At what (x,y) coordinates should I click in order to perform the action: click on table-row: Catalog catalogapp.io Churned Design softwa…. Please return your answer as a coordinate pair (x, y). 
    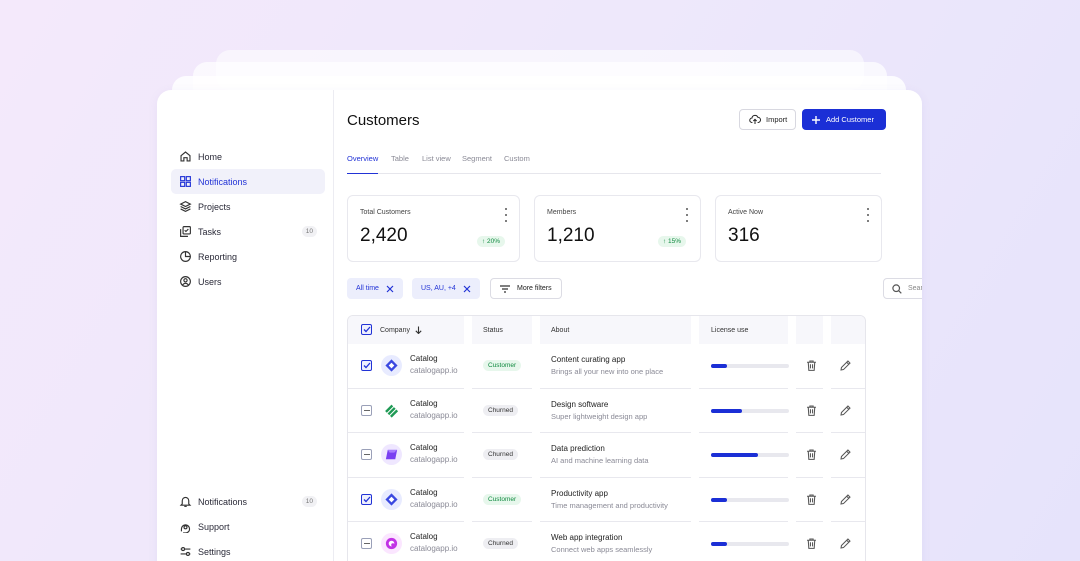
    Looking at the image, I should click on (606, 411).